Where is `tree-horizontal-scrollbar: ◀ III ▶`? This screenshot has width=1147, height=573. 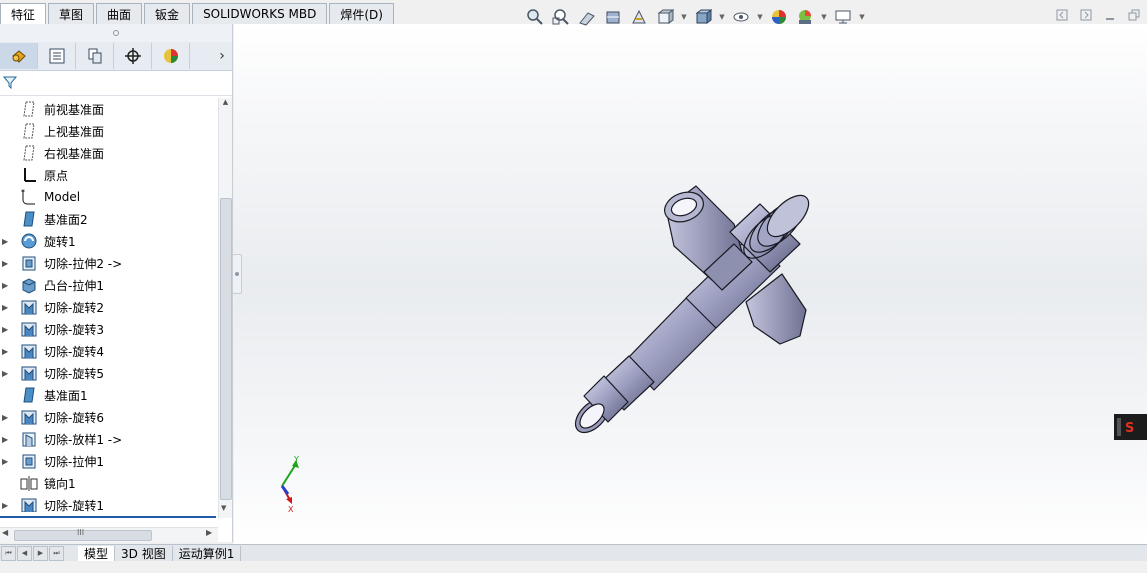 tree-horizontal-scrollbar: ◀ III ▶ is located at coordinates (109, 534).